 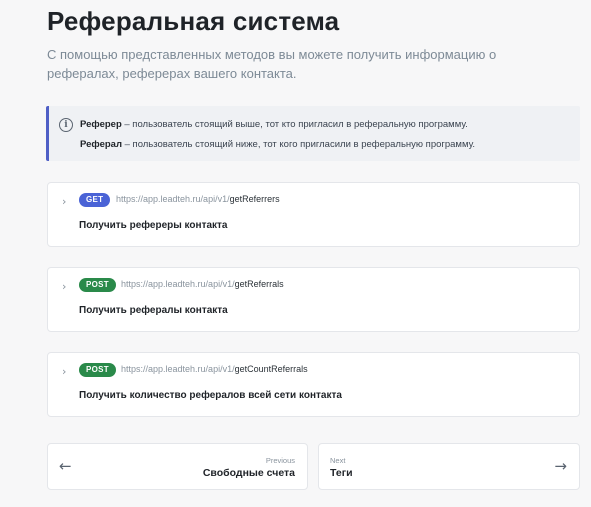 What do you see at coordinates (338, 460) in the screenshot?
I see `next-caption: Next` at bounding box center [338, 460].